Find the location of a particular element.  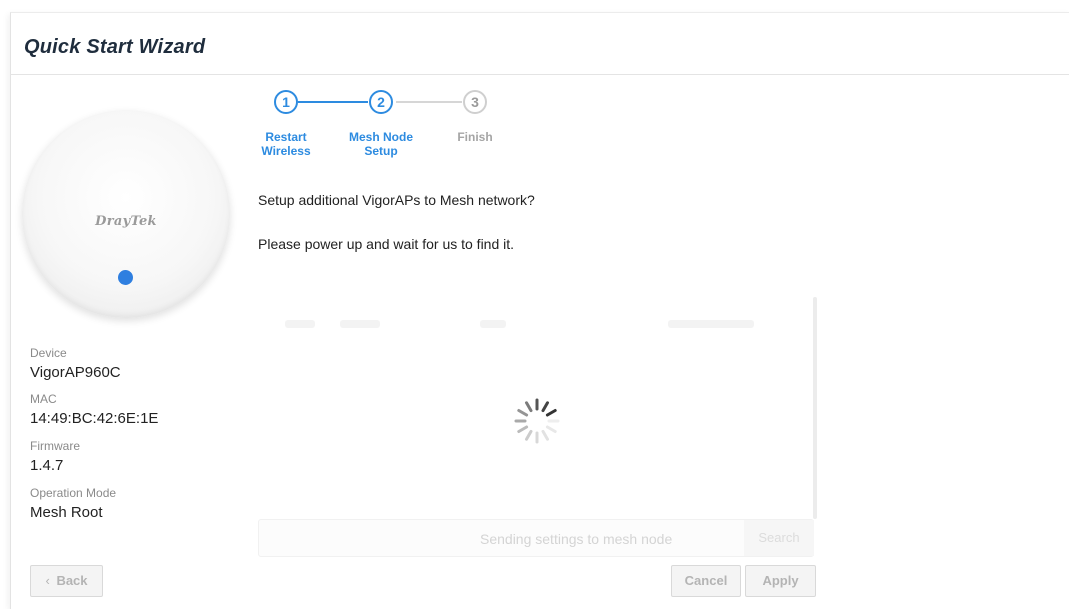

device-image: DrayTek is located at coordinates (126, 214).